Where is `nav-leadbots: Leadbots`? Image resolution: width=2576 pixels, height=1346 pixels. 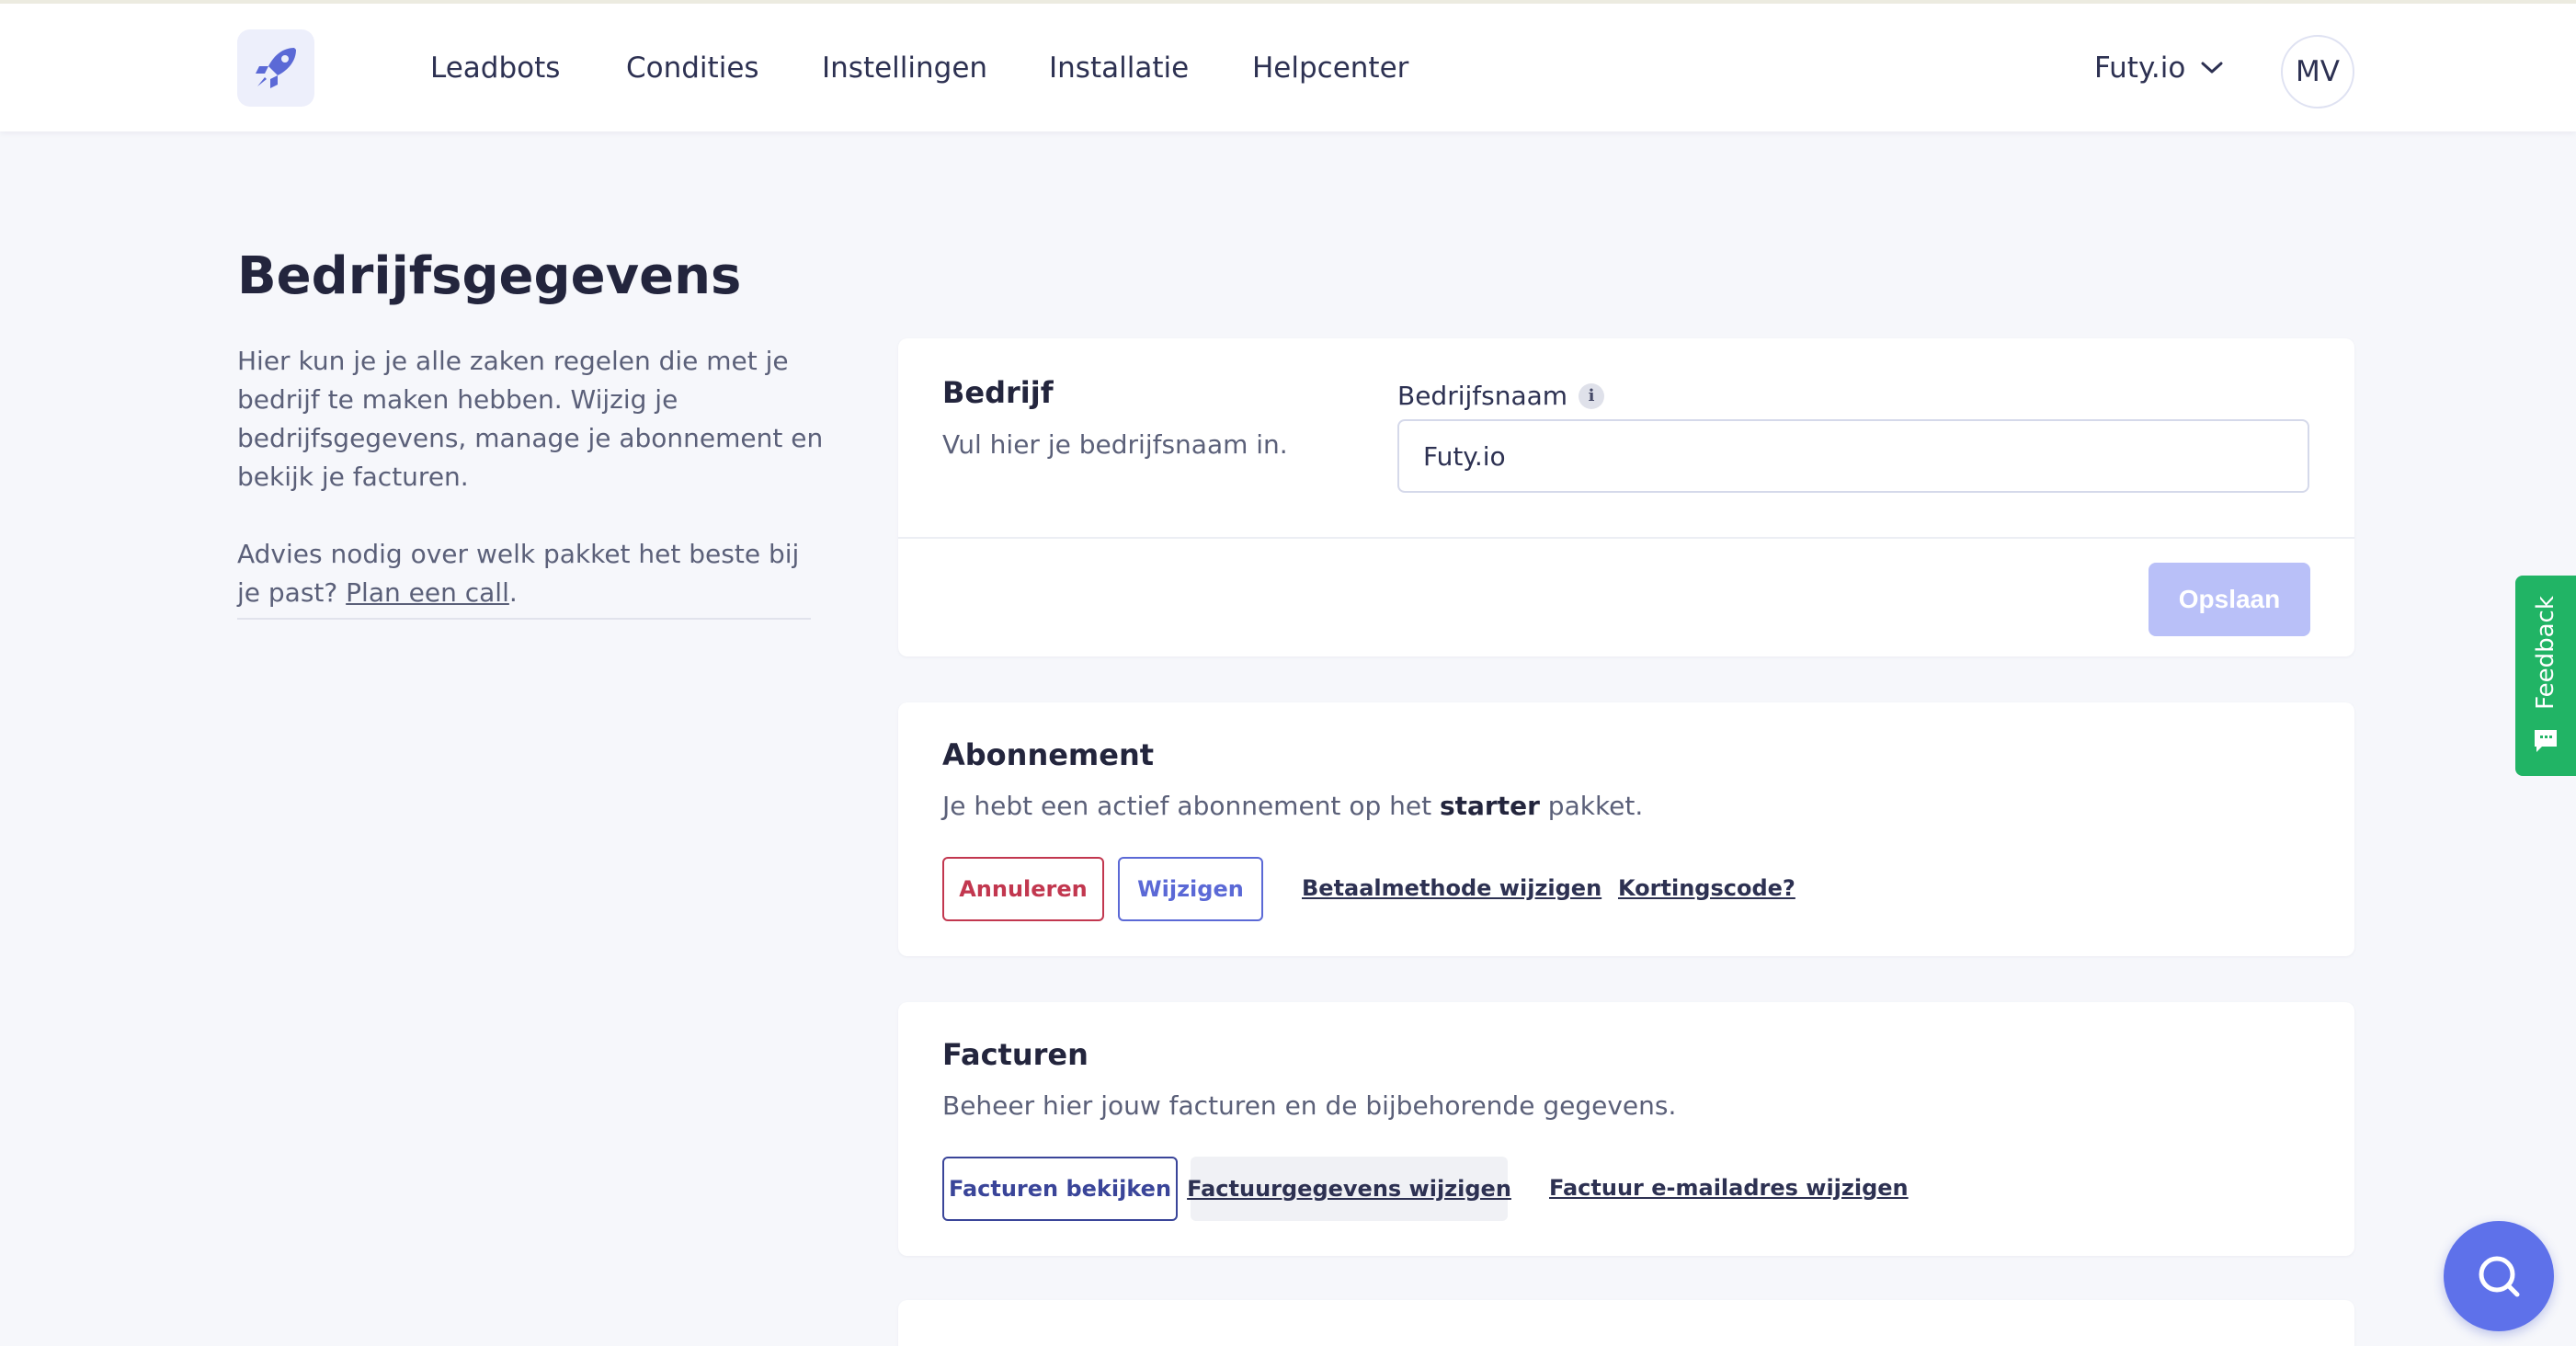 nav-leadbots: Leadbots is located at coordinates (495, 68).